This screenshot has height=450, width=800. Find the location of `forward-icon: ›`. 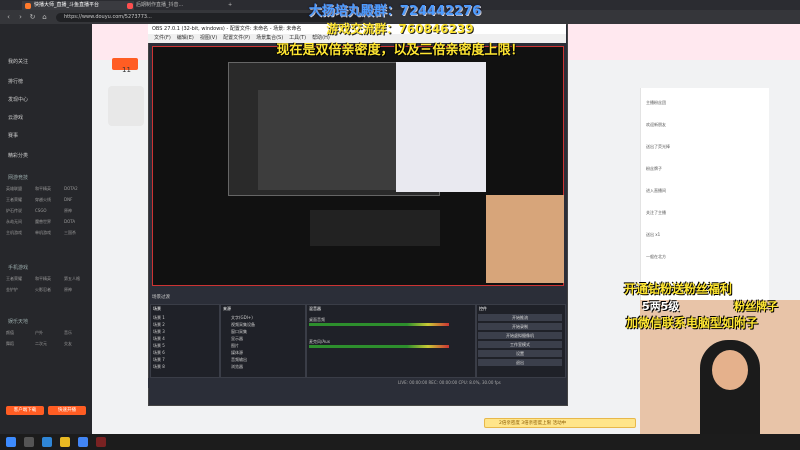

forward-icon: › is located at coordinates (20, 17).